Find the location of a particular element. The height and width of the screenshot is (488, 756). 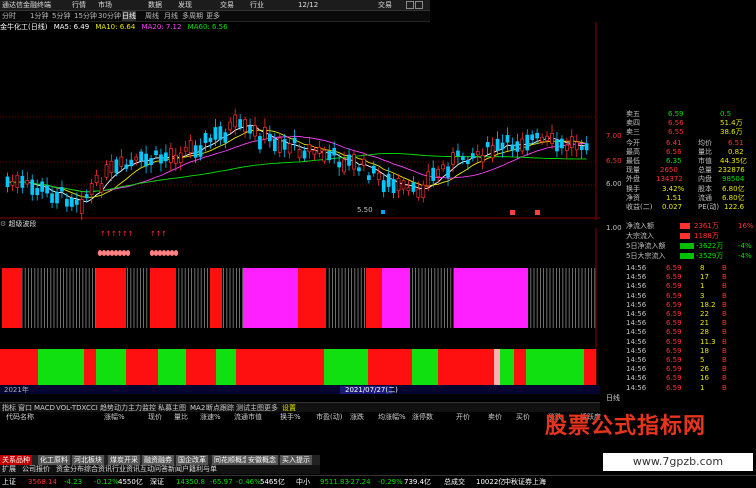

period-tab: 1分钟 is located at coordinates (39, 16).